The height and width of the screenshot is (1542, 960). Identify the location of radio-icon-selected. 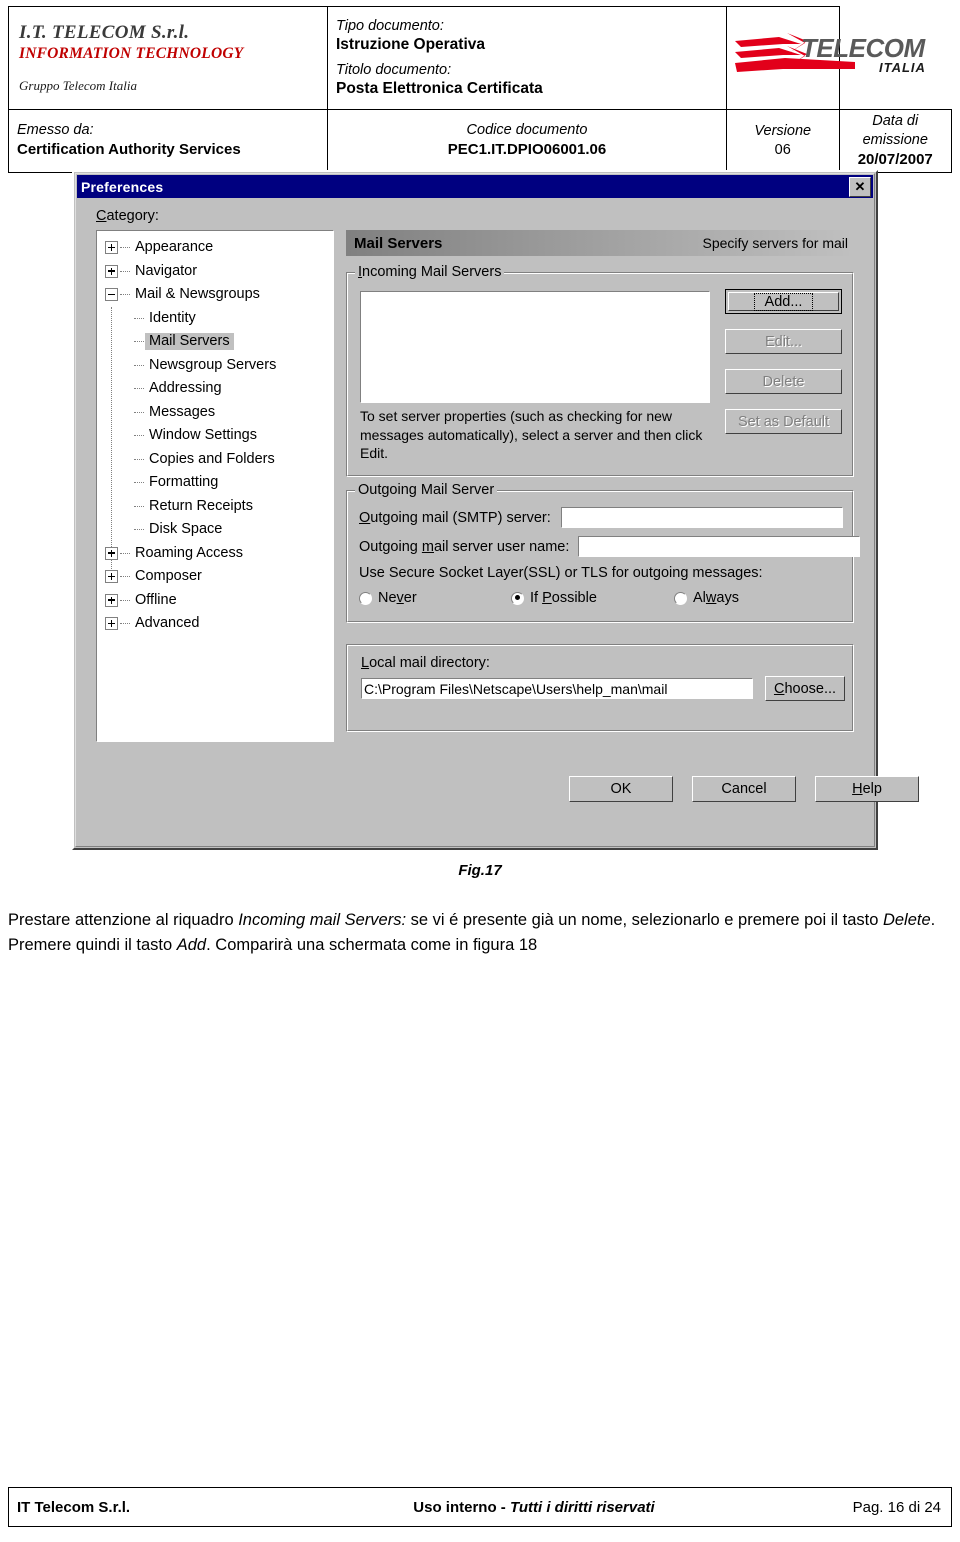
(517, 598).